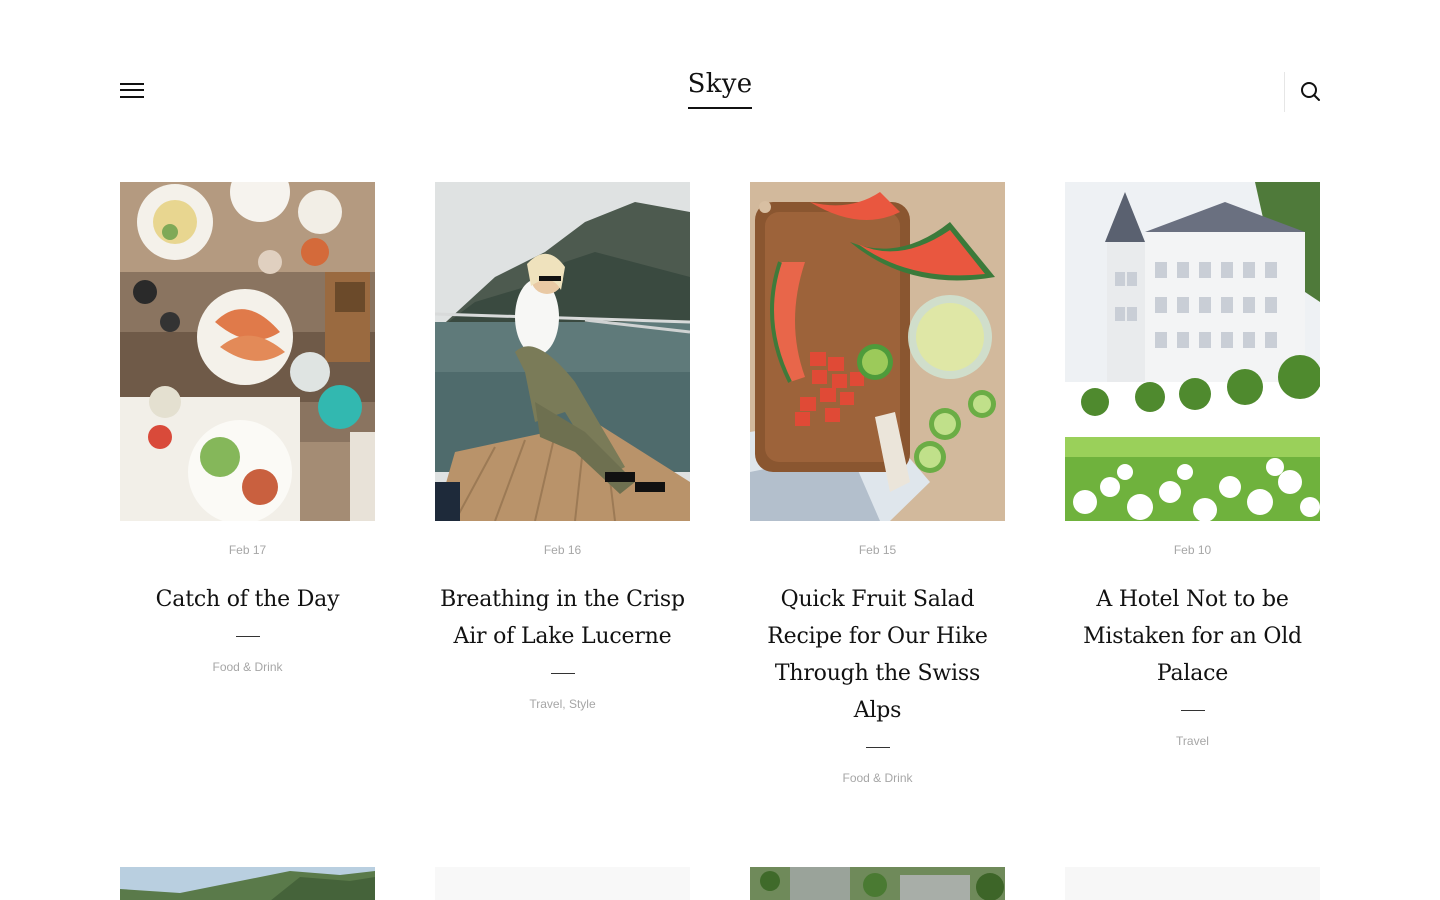 This screenshot has height=900, width=1440. What do you see at coordinates (562, 550) in the screenshot?
I see `post-date: Feb 16` at bounding box center [562, 550].